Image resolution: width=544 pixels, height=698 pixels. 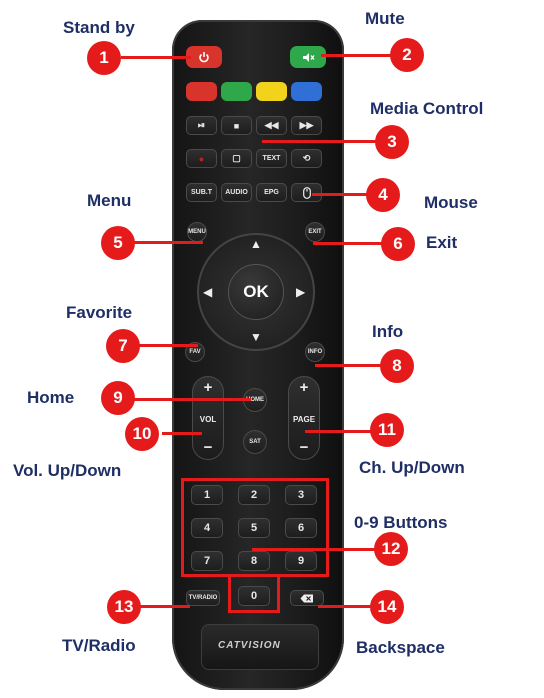 I want to click on standby-button, so click(x=204, y=57).